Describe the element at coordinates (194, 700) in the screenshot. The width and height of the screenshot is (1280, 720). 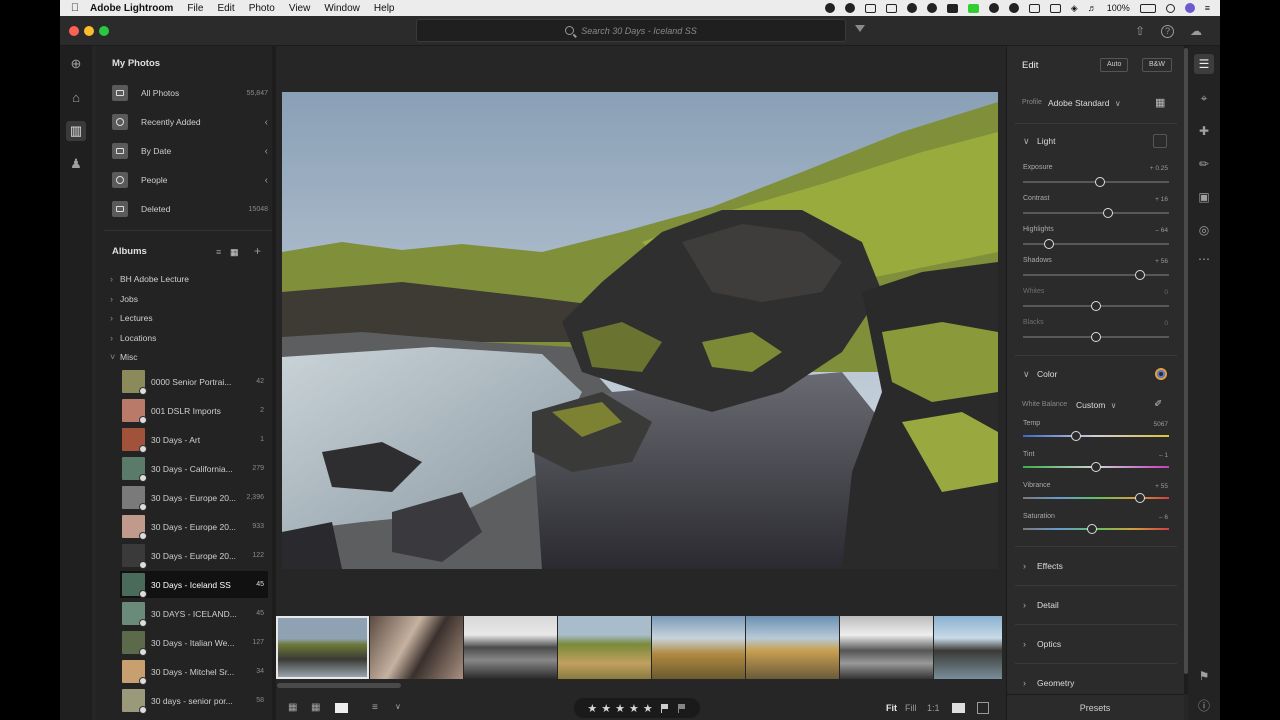
I see `album-item: 30 days - senior por... 58` at that location.